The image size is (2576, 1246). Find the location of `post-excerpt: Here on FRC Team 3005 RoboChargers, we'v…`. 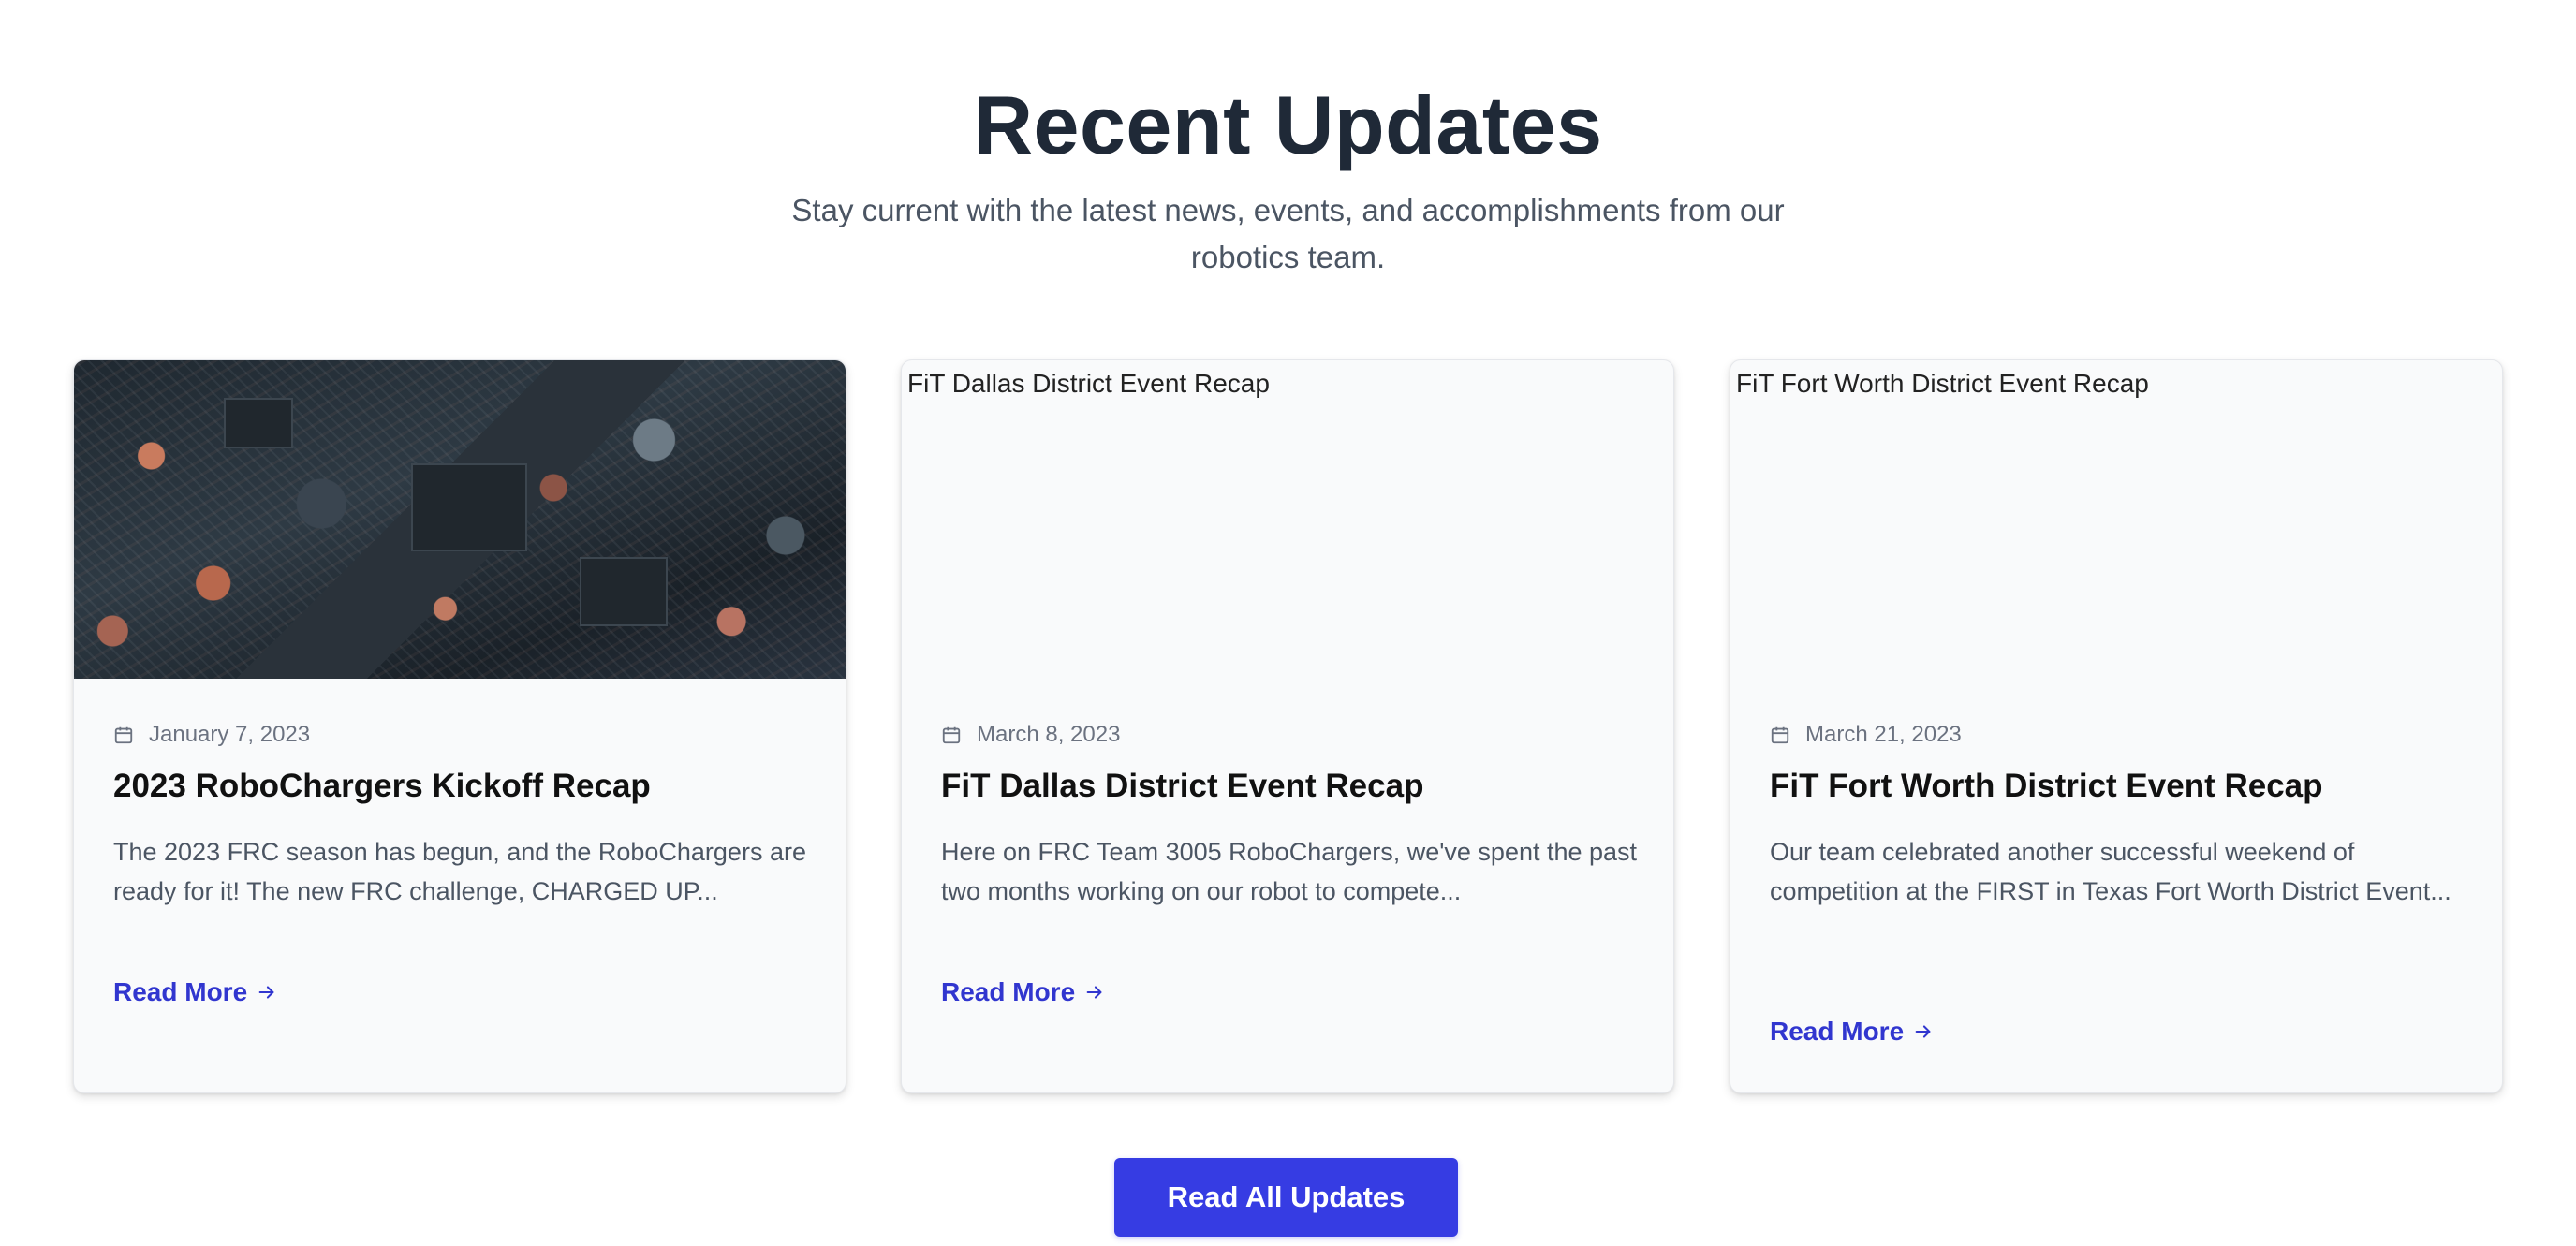

post-excerpt: Here on FRC Team 3005 RoboChargers, we'v… is located at coordinates (1289, 871).